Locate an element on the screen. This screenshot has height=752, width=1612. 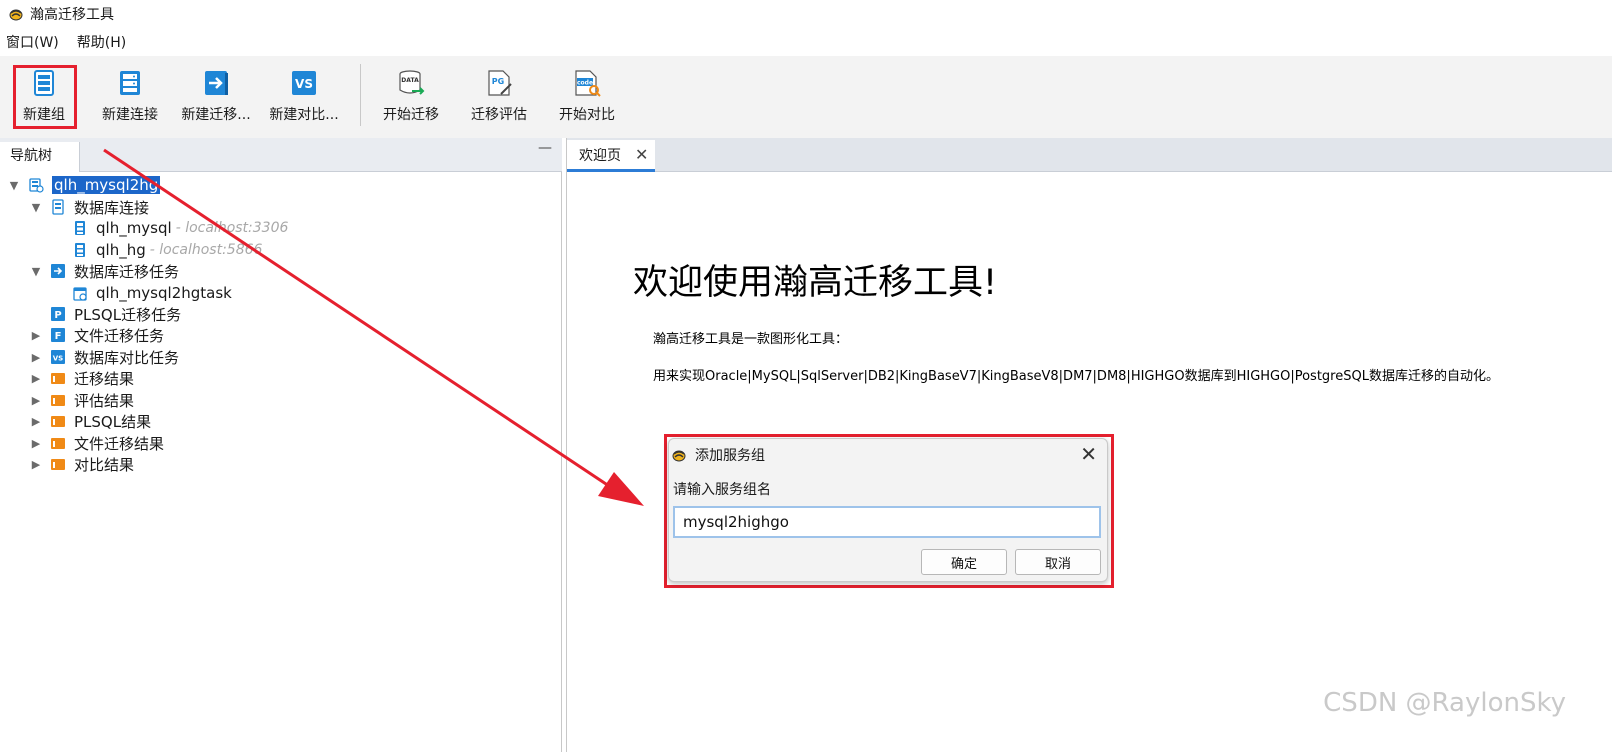
task-calendar-icon is located at coordinates (80, 294).